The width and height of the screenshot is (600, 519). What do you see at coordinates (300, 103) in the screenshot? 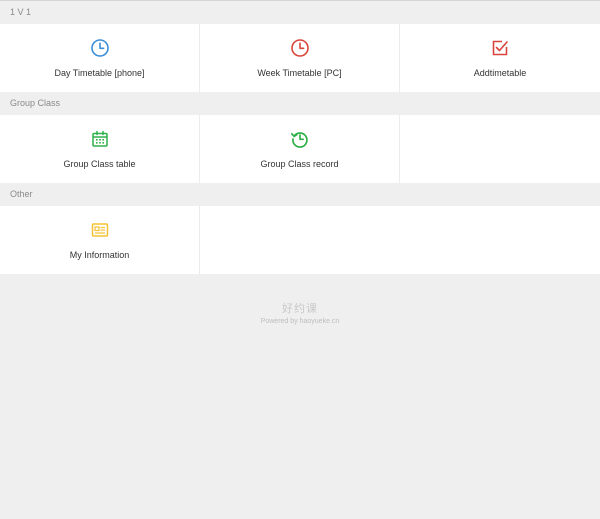
I see `section-header-group-class: Group Class` at bounding box center [300, 103].